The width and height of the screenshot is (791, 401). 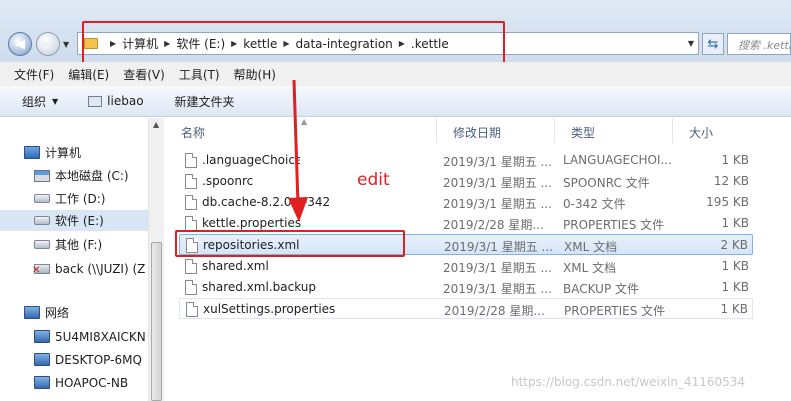 I want to click on sidebar-item-host: DESKTOP-6MQ, so click(x=88, y=359).